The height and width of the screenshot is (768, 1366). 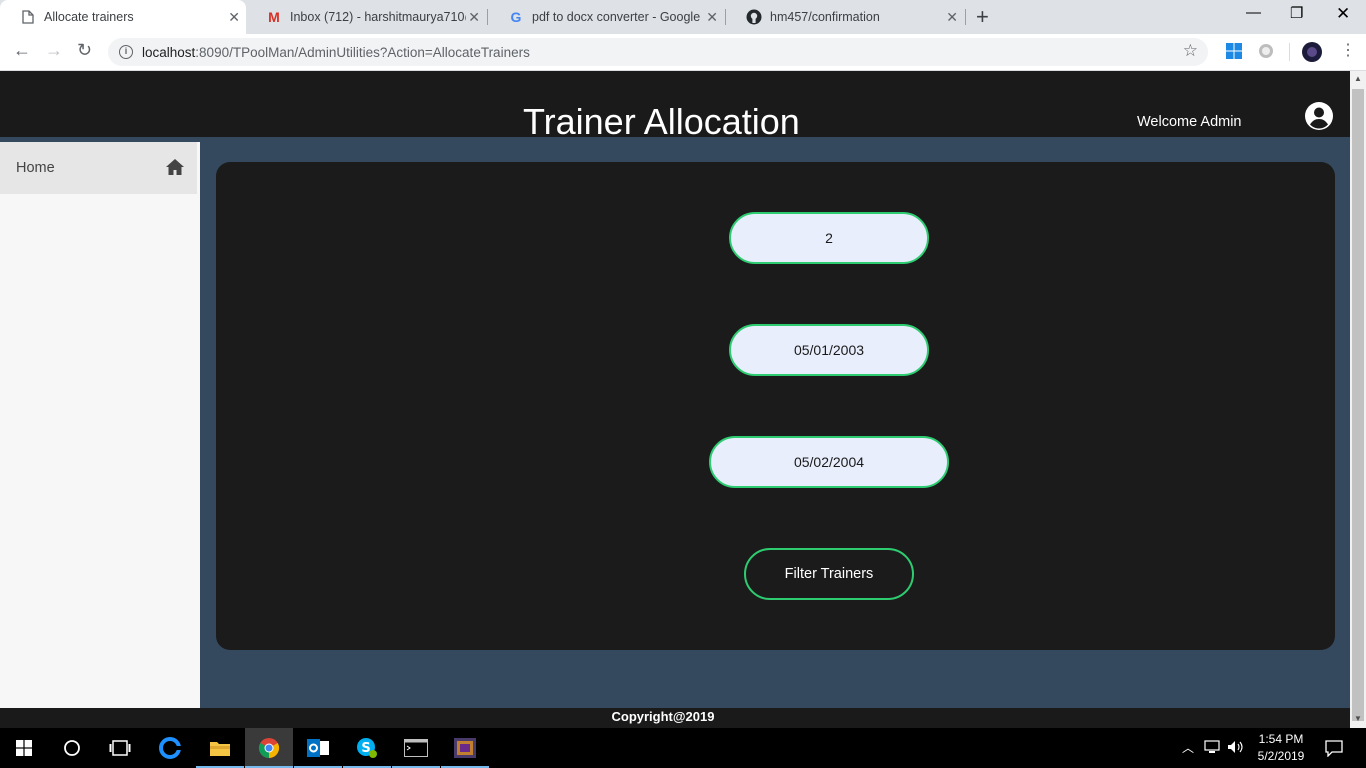 What do you see at coordinates (1358, 718) in the screenshot?
I see `scroll-down-icon: ▼` at bounding box center [1358, 718].